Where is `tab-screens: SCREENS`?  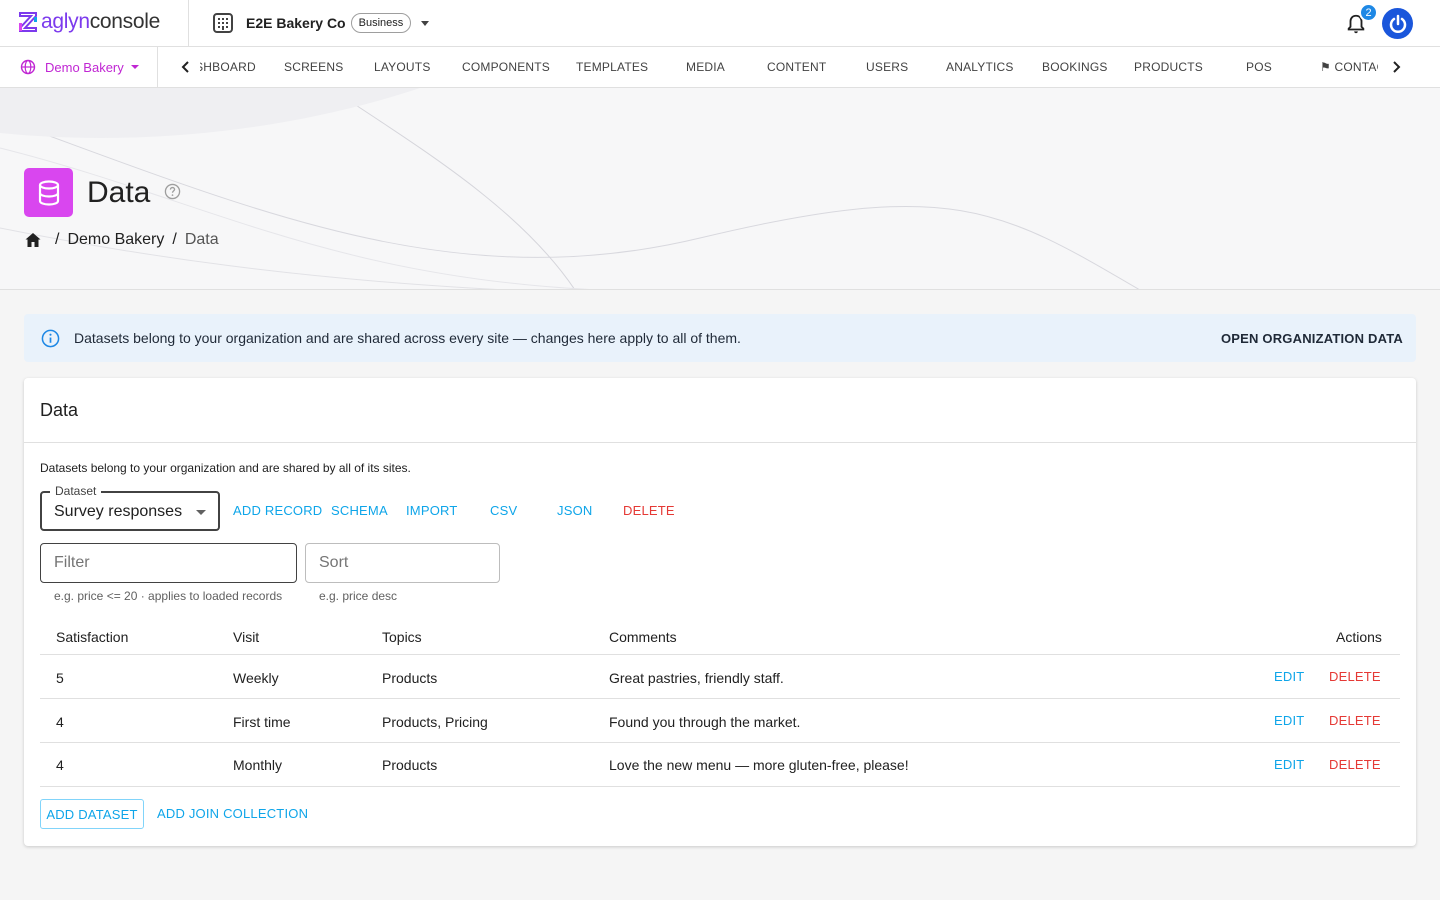 tab-screens: SCREENS is located at coordinates (313, 67).